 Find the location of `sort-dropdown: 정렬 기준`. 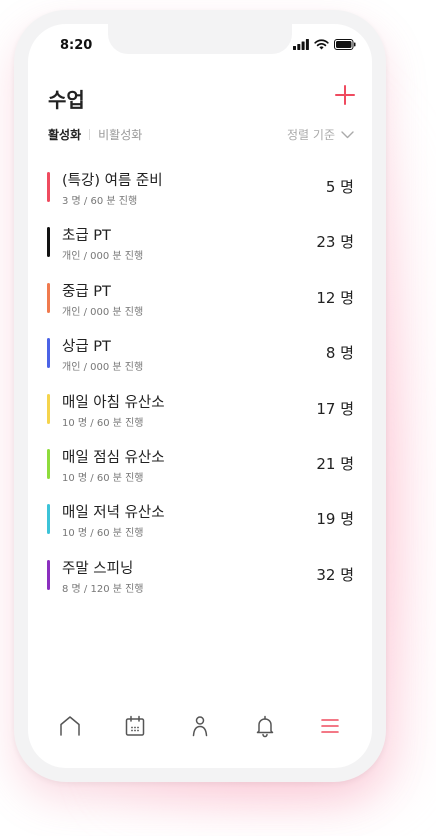

sort-dropdown: 정렬 기준 is located at coordinates (320, 134).